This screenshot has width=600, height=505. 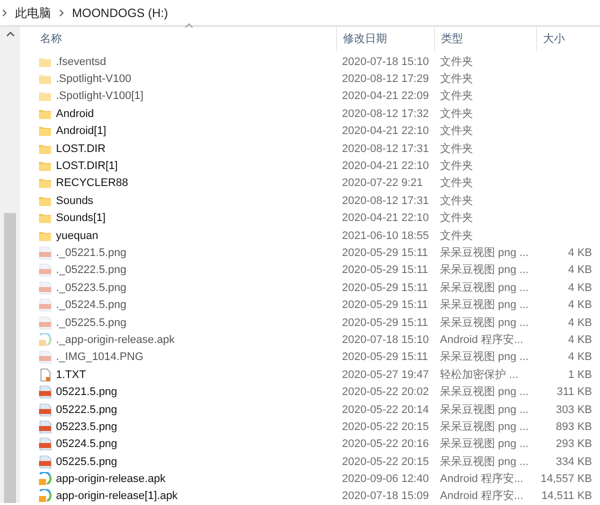 What do you see at coordinates (317, 461) in the screenshot?
I see `file-row: 05225.5.png 2020-05-22 20:15 呆呆豆视图 png ... 334 KB` at bounding box center [317, 461].